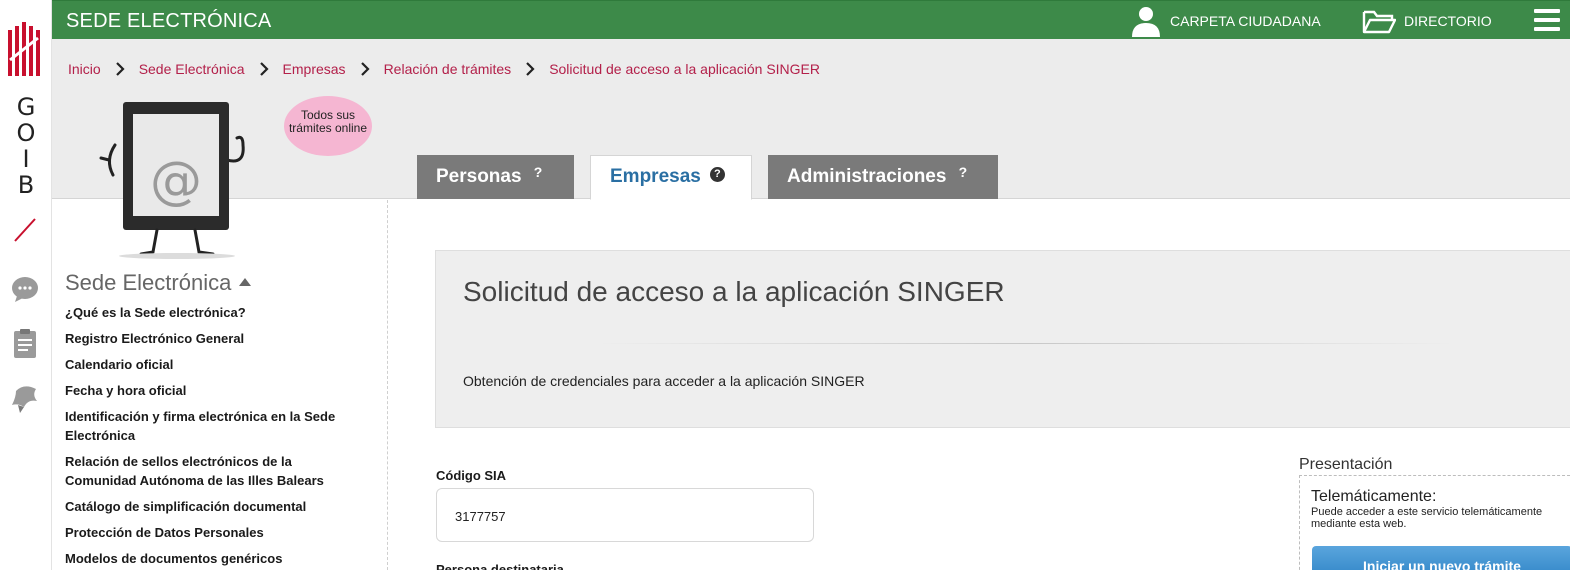  I want to click on chat-icon, so click(25, 289).